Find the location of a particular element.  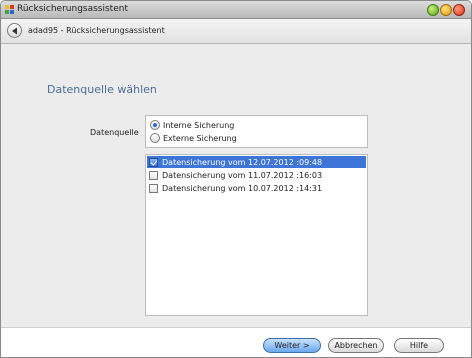

help-button: Hilfe is located at coordinates (419, 345).